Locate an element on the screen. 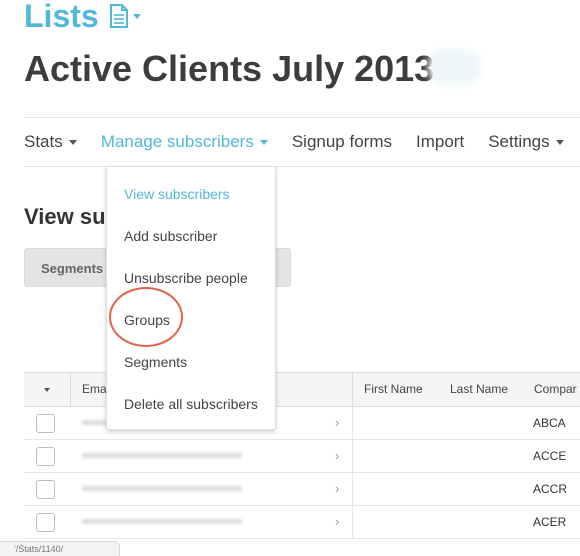 Image resolution: width=580 pixels, height=556 pixels. select-all-dropdown is located at coordinates (47, 389).